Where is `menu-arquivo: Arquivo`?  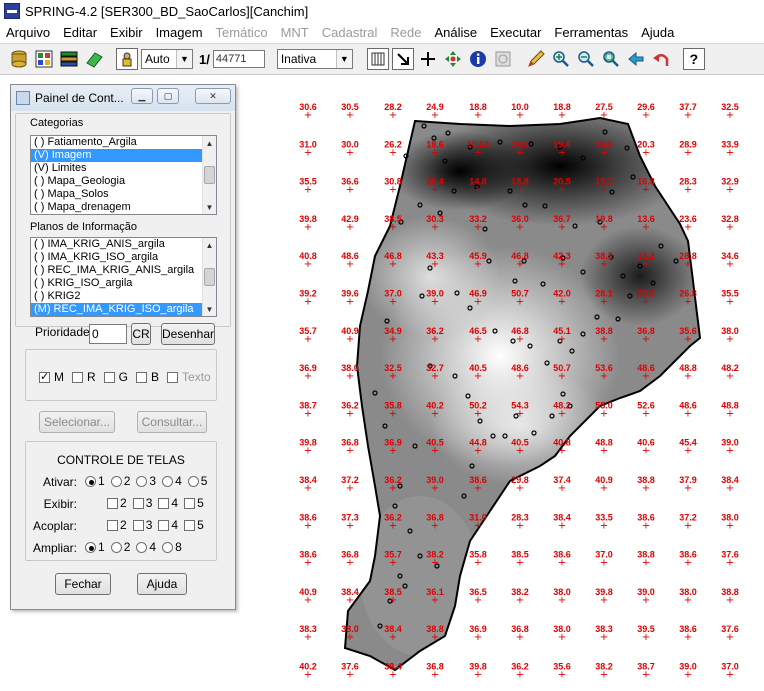 menu-arquivo: Arquivo is located at coordinates (28, 32).